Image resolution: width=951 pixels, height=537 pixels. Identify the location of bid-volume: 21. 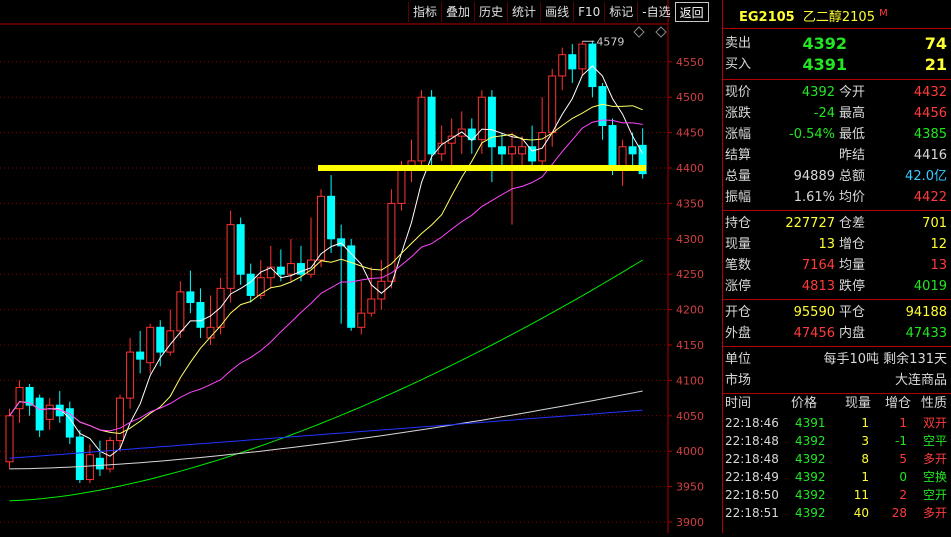
(935, 64).